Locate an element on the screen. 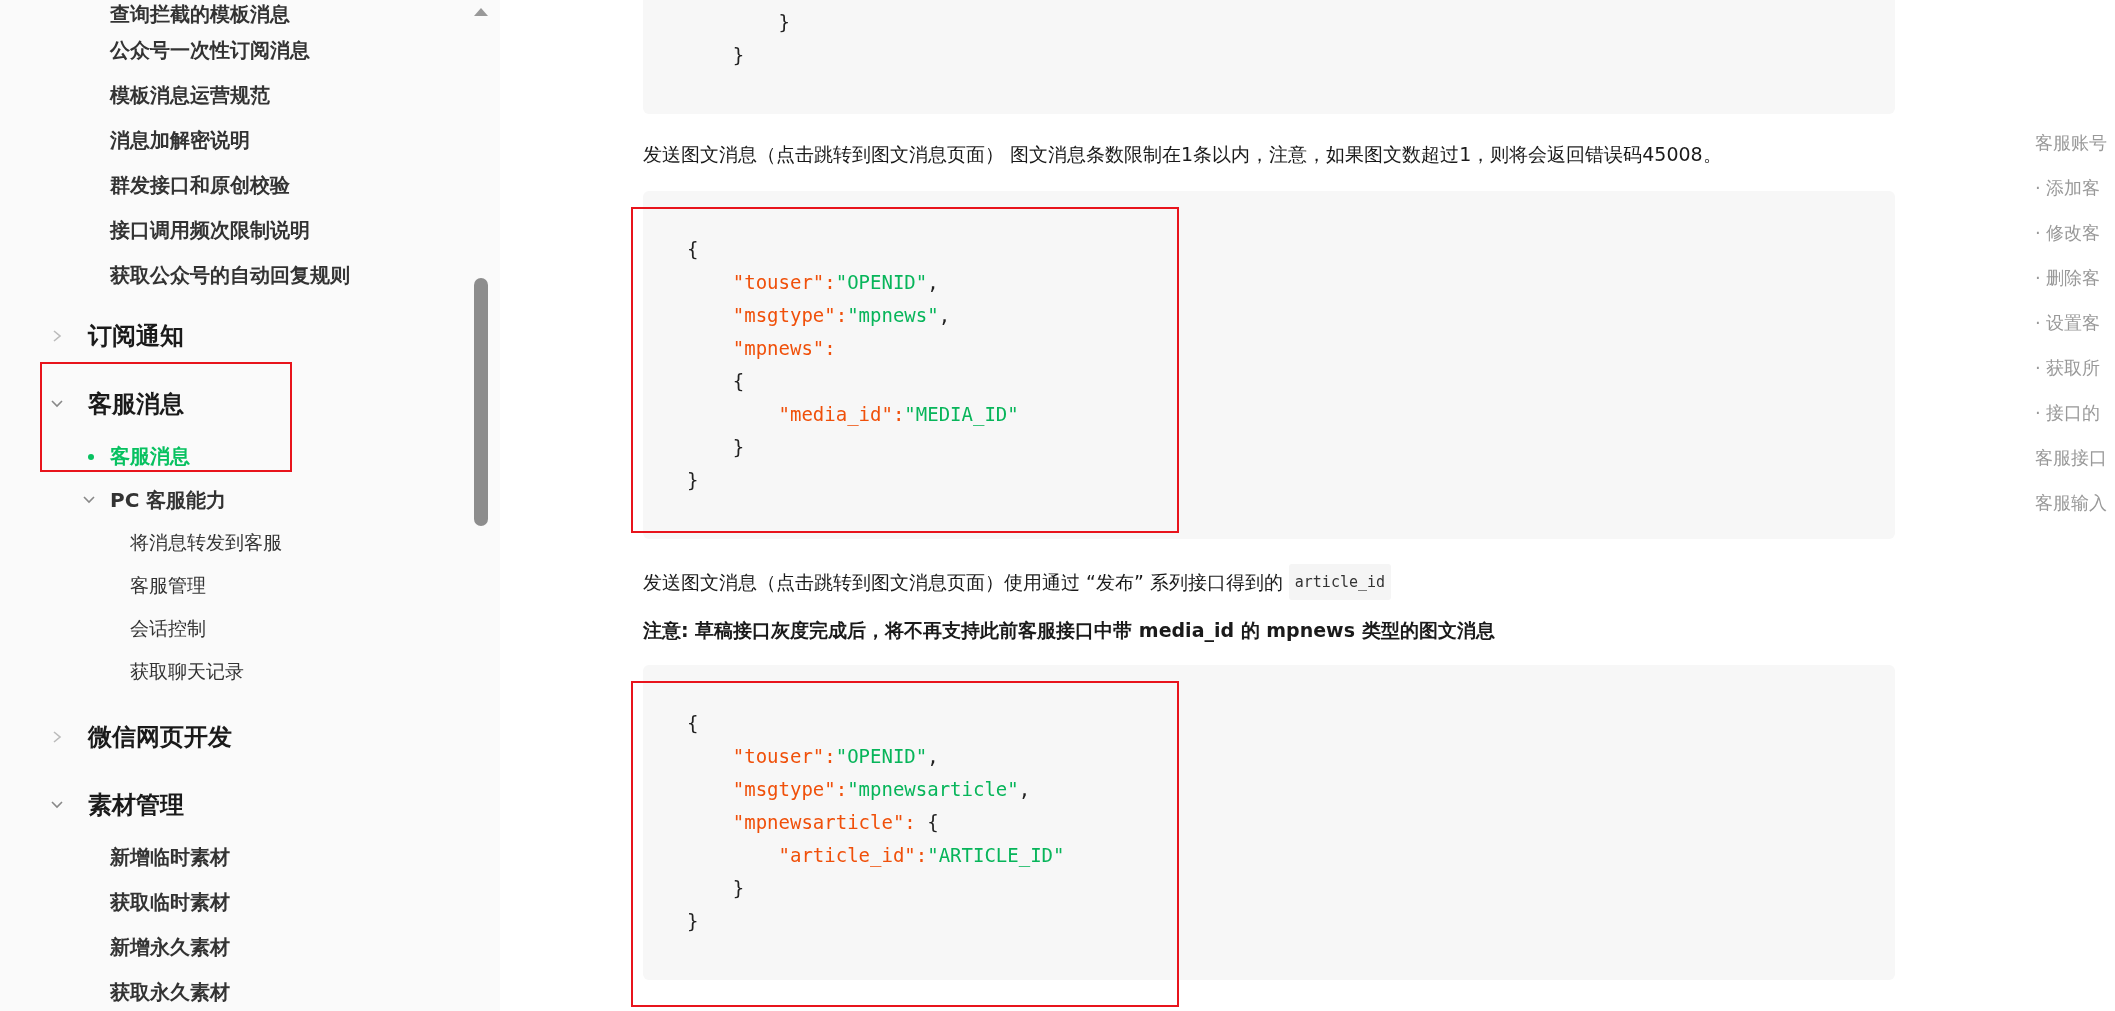 This screenshot has width=2115, height=1011. nav-item: 客服管理 is located at coordinates (237, 585).